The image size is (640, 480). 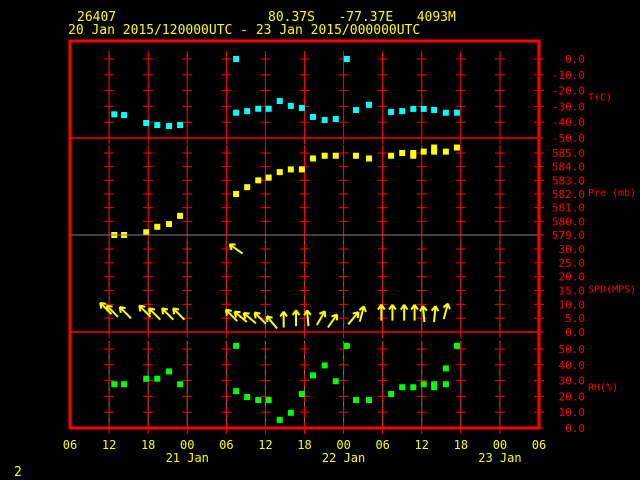 I want to click on y-tick-label-temp: -40.0, so click(x=568, y=122).